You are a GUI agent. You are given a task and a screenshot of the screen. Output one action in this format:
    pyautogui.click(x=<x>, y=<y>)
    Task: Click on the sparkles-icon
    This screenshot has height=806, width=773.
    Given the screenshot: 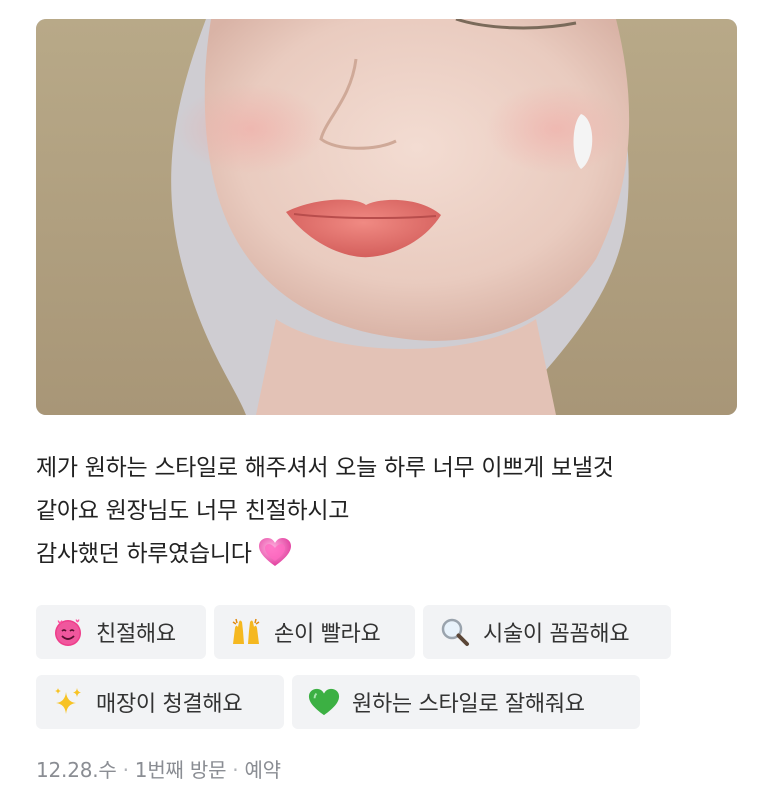 What is the action you would take?
    pyautogui.click(x=68, y=702)
    